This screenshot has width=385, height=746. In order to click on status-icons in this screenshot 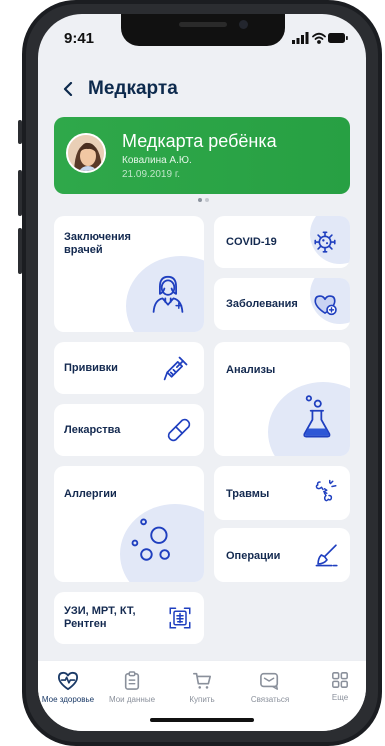, I will do `click(320, 38)`.